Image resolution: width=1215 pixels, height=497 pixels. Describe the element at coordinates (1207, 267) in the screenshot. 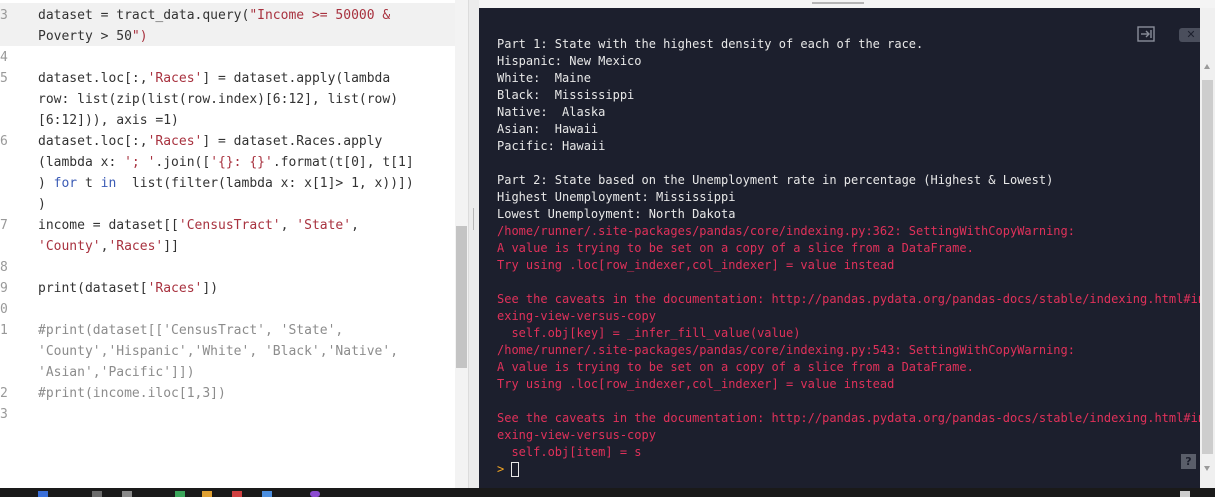

I see `console-scrollbar-thumb` at that location.